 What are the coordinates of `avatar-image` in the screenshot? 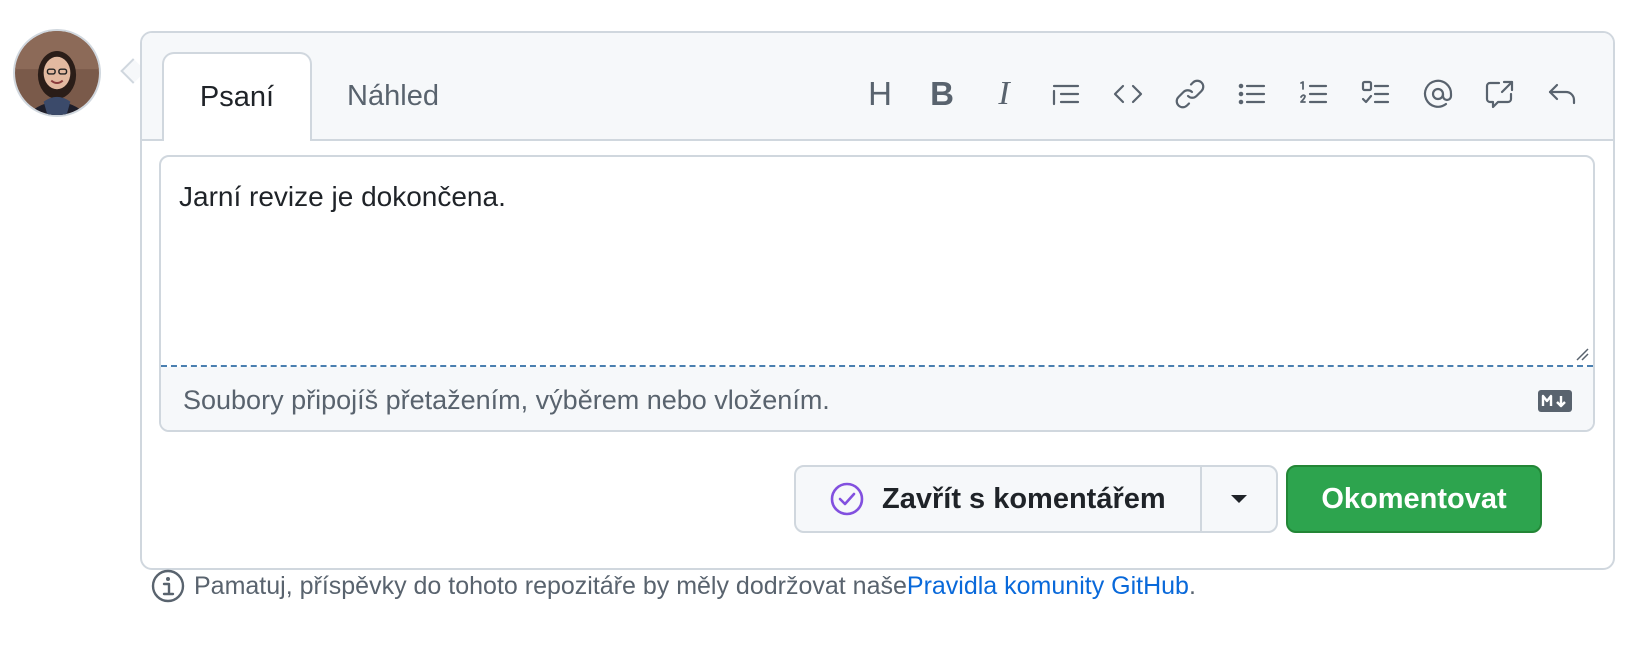 It's located at (57, 73).